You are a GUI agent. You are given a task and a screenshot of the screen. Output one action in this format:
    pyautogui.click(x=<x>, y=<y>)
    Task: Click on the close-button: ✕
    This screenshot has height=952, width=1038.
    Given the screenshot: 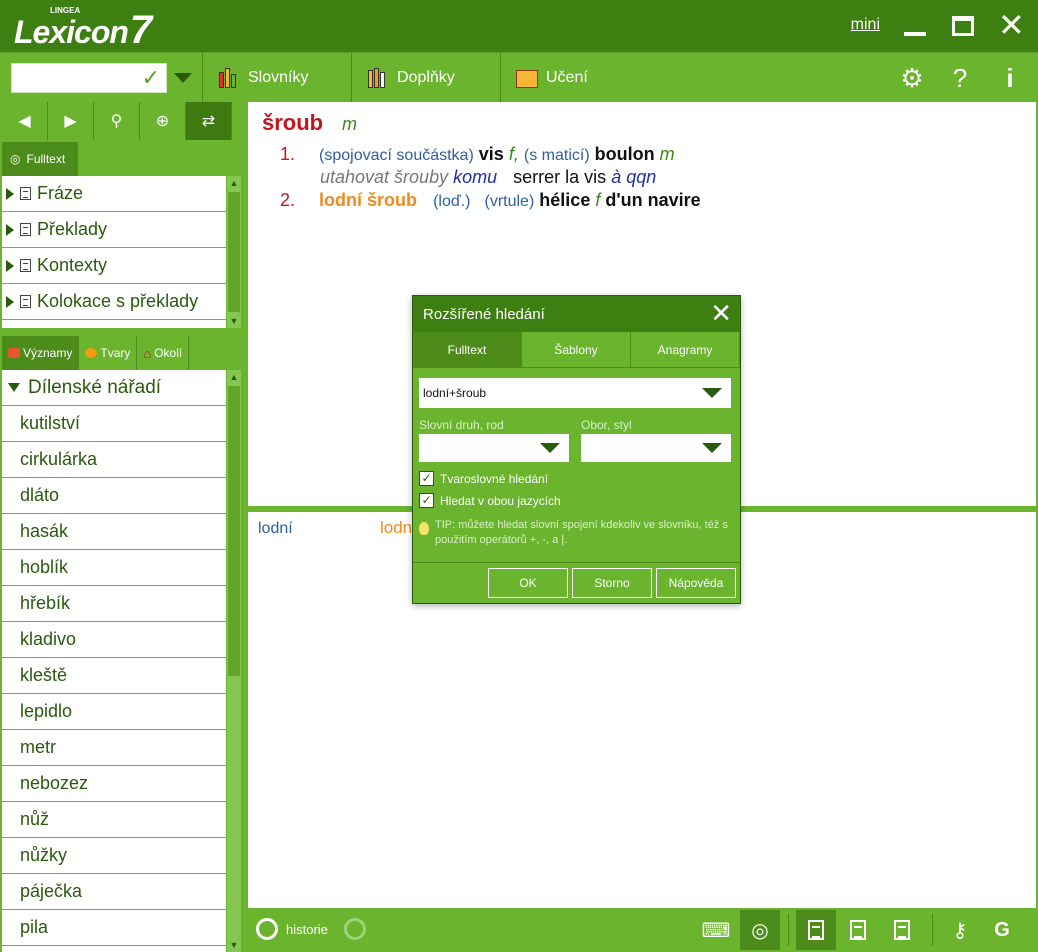 What is the action you would take?
    pyautogui.click(x=1011, y=25)
    